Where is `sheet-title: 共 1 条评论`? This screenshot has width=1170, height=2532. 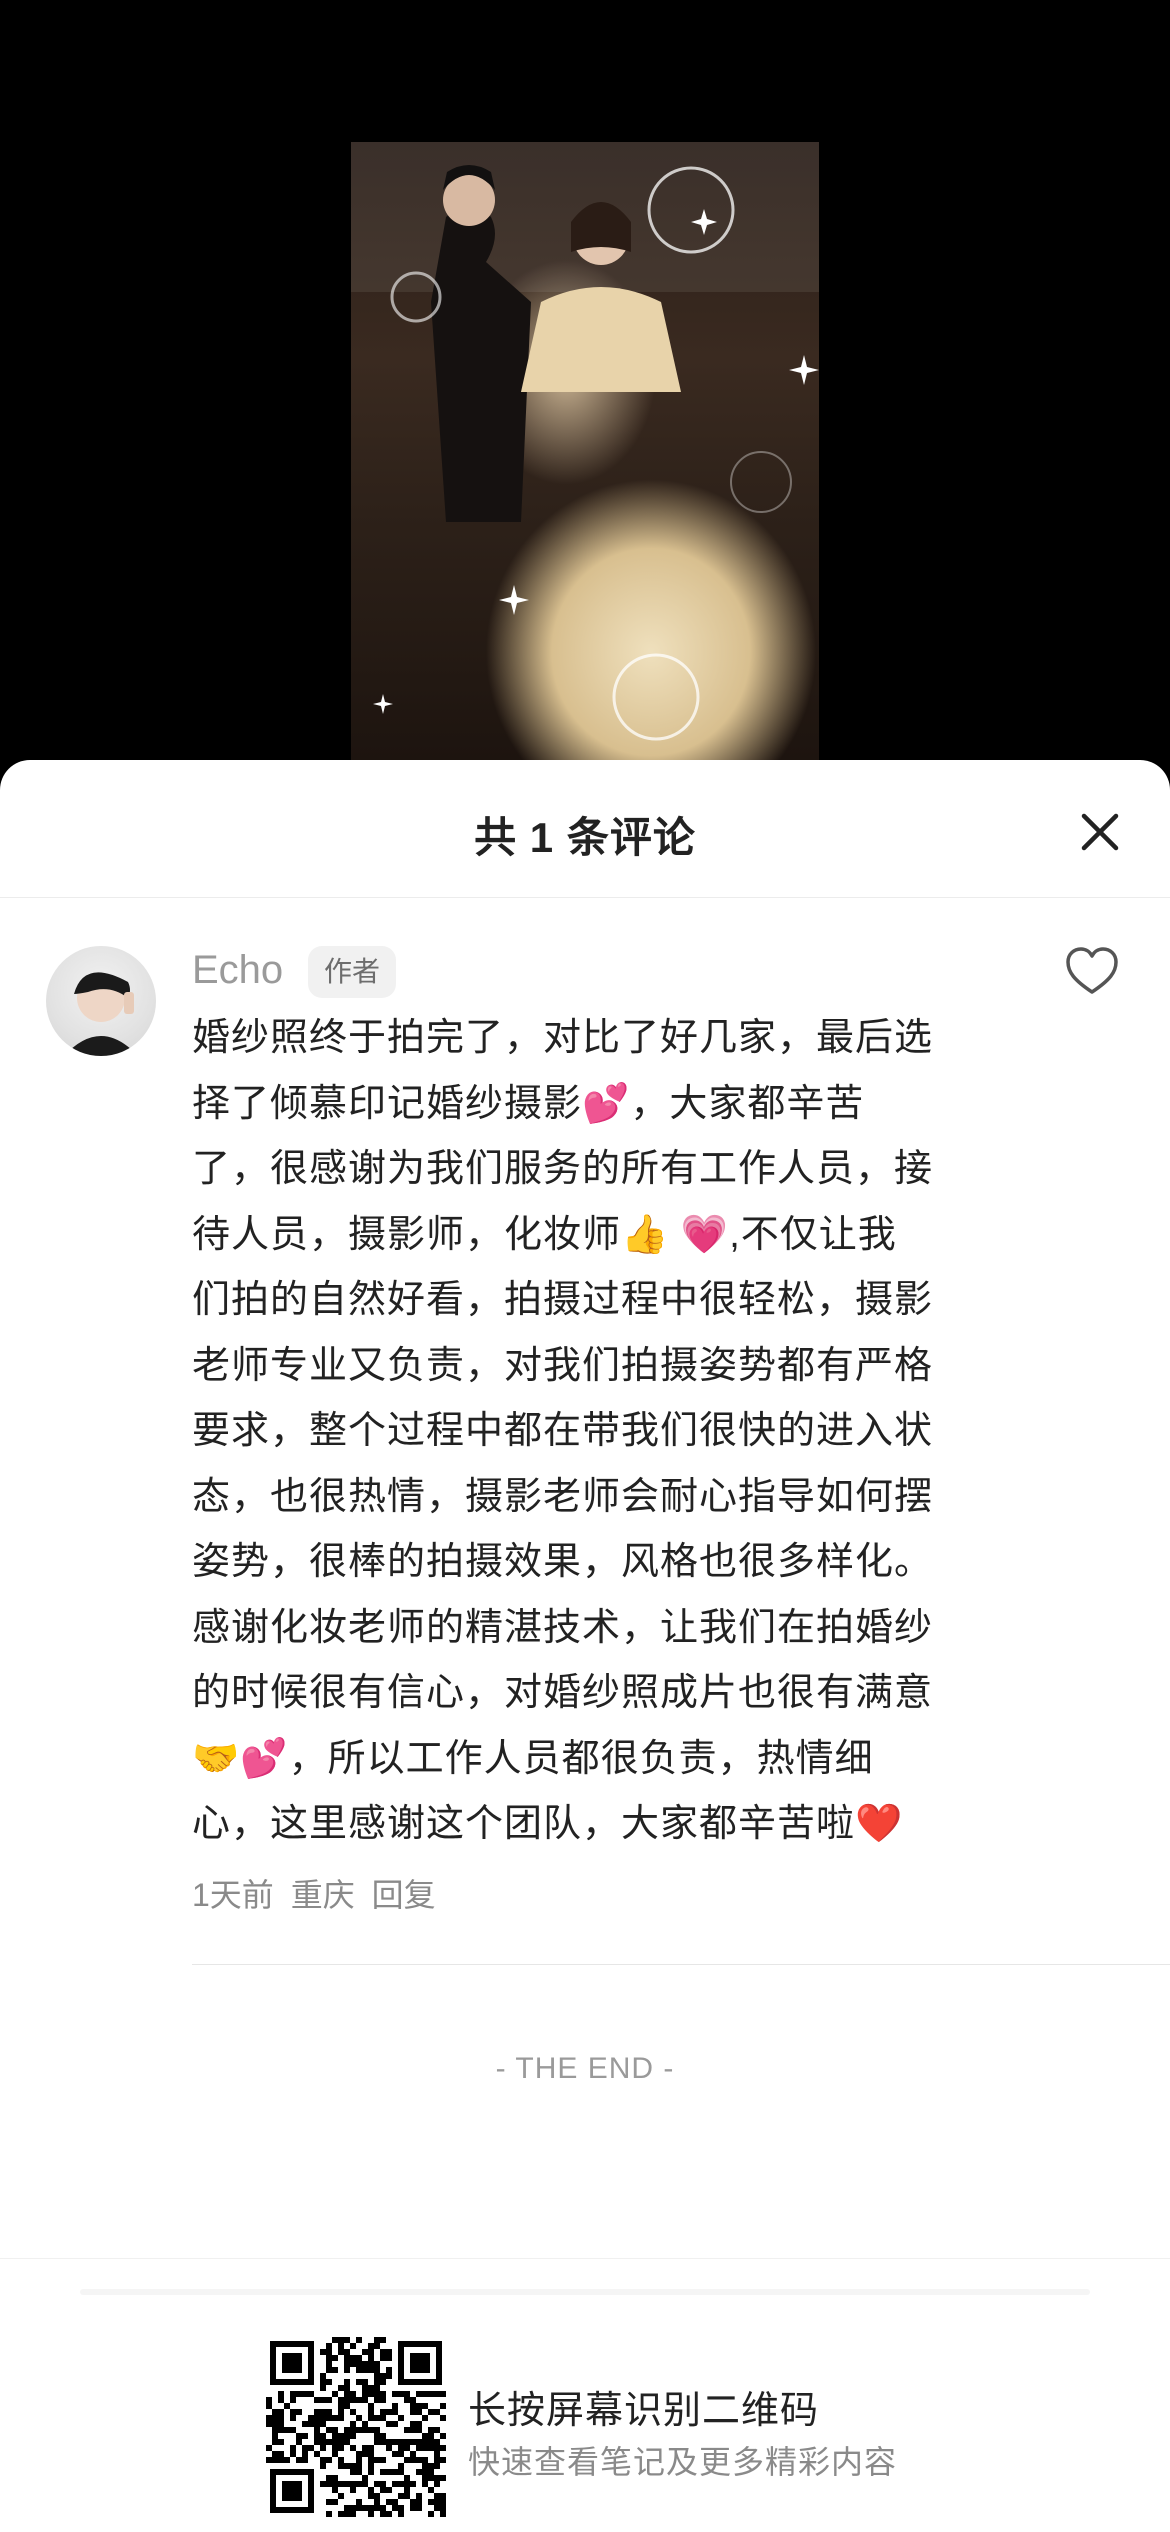 sheet-title: 共 1 条评论 is located at coordinates (585, 837).